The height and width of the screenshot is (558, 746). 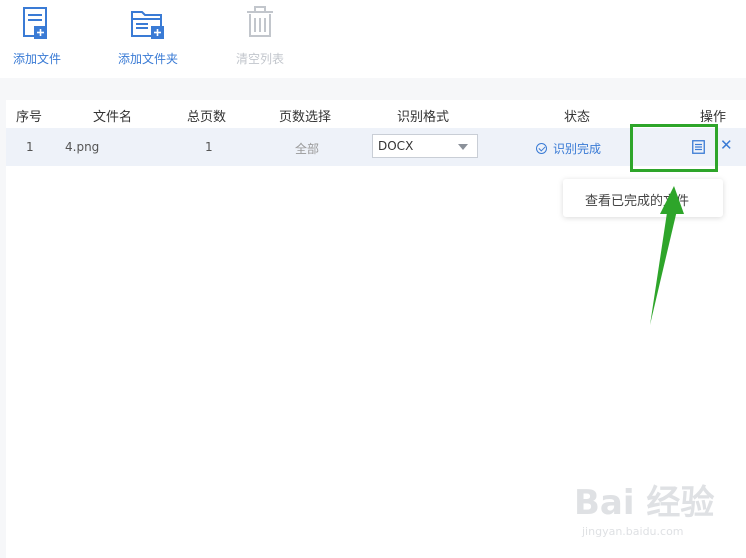 I want to click on check-circle-icon, so click(x=541, y=148).